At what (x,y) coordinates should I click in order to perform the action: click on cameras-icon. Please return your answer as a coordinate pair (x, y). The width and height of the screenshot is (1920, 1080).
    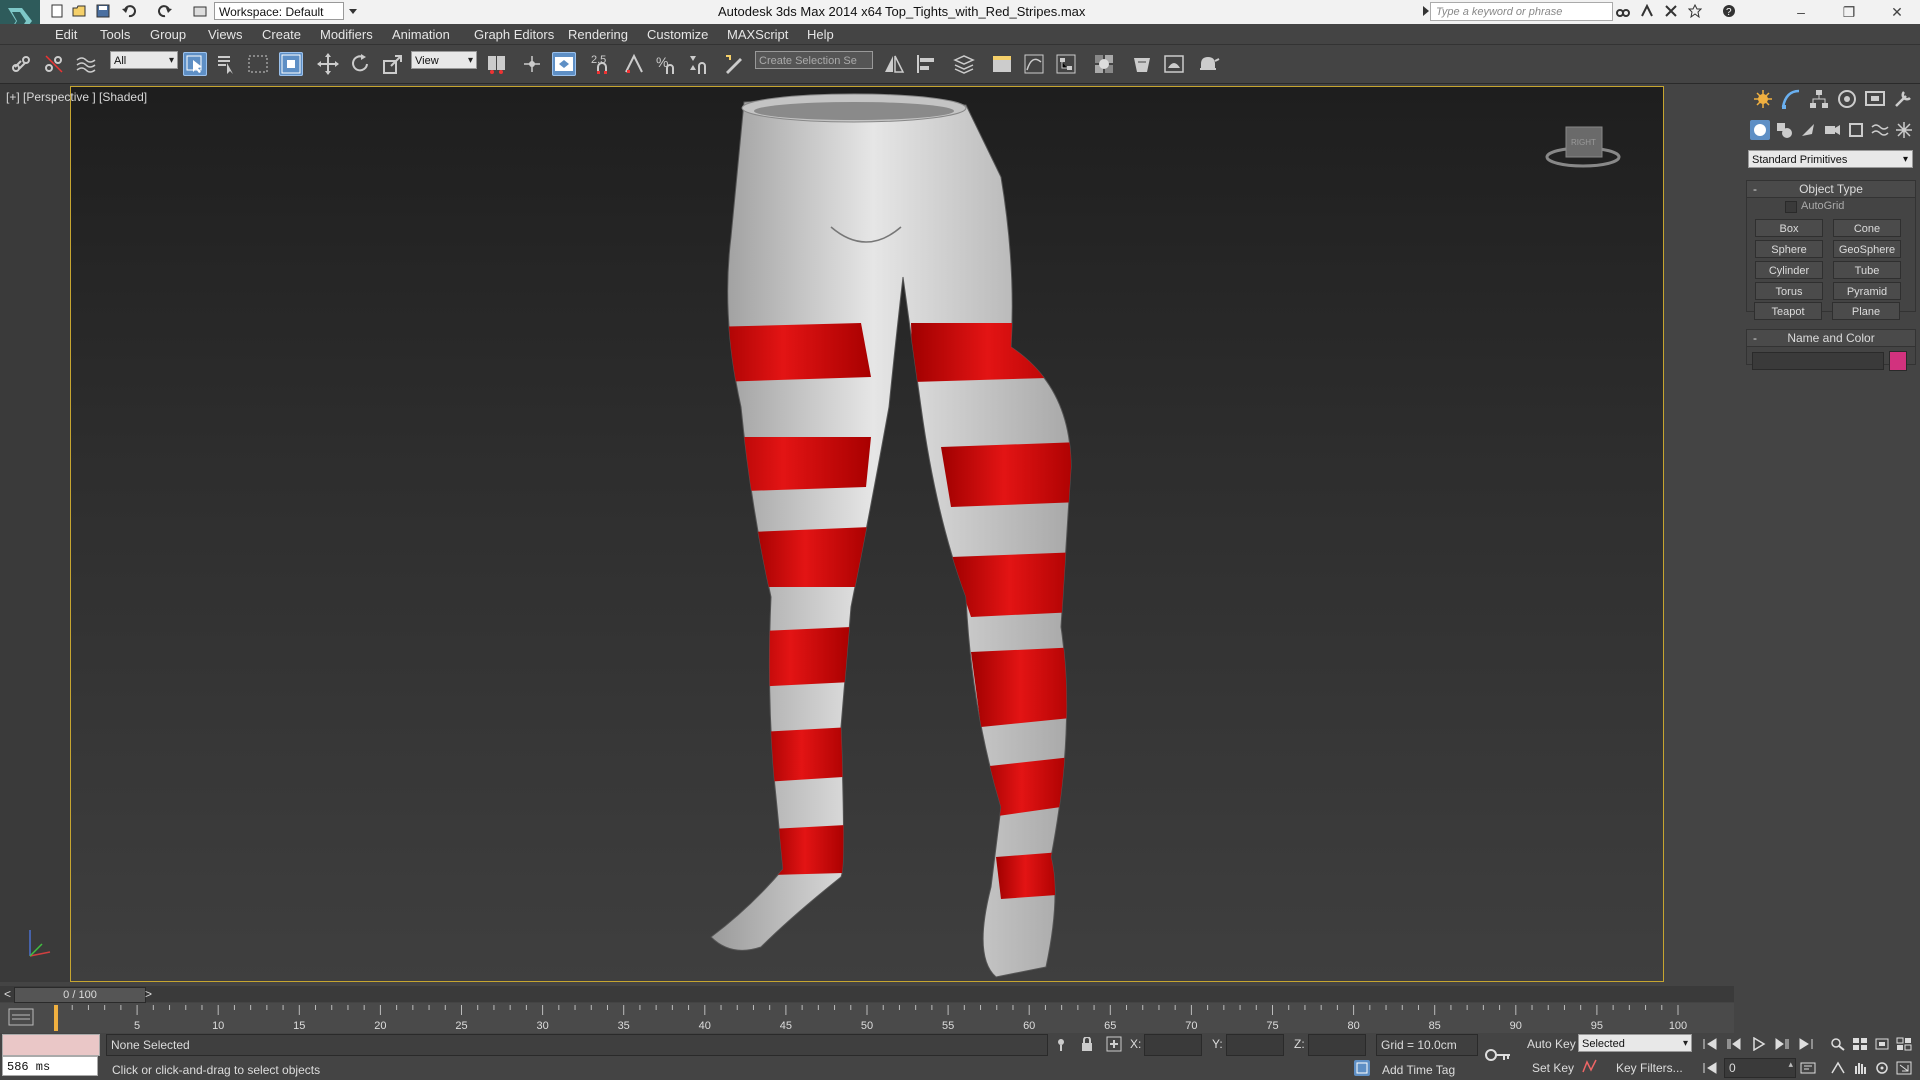
    Looking at the image, I should click on (1832, 130).